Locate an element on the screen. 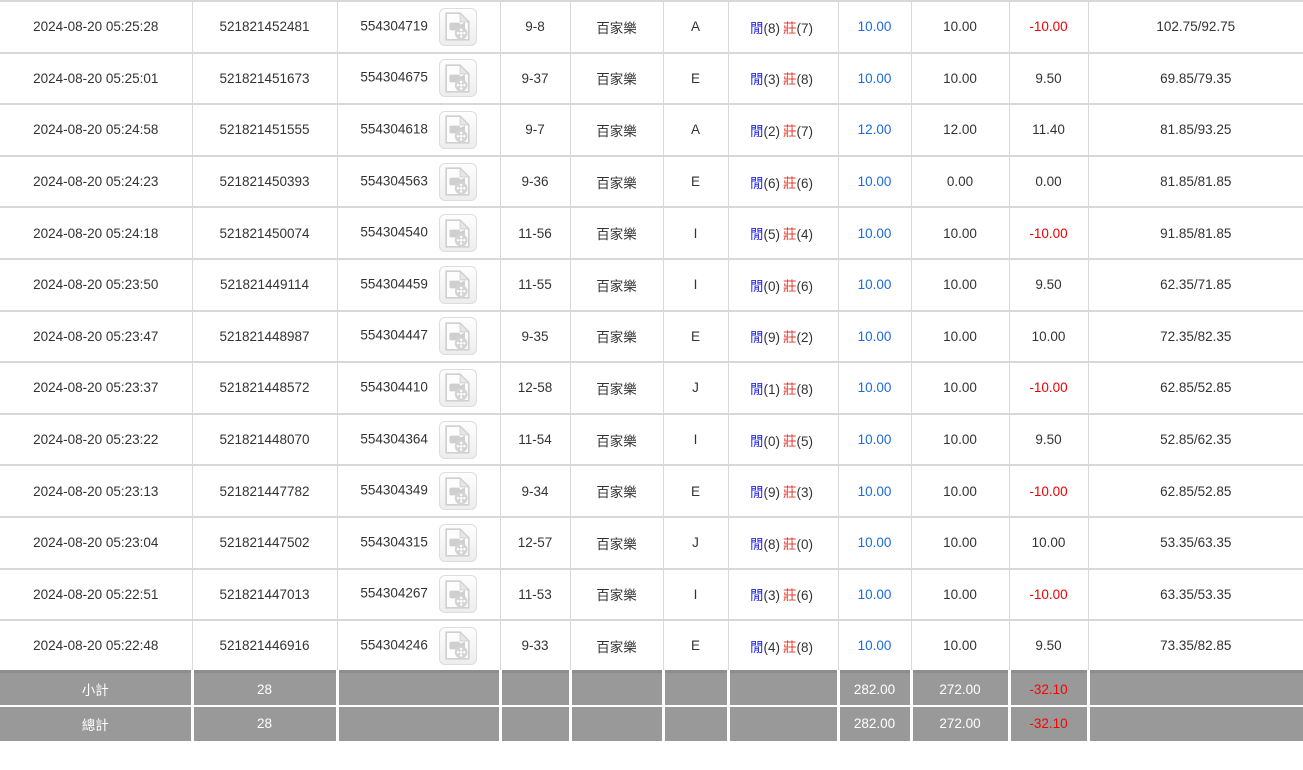  round-id: 554304410 is located at coordinates (394, 387).